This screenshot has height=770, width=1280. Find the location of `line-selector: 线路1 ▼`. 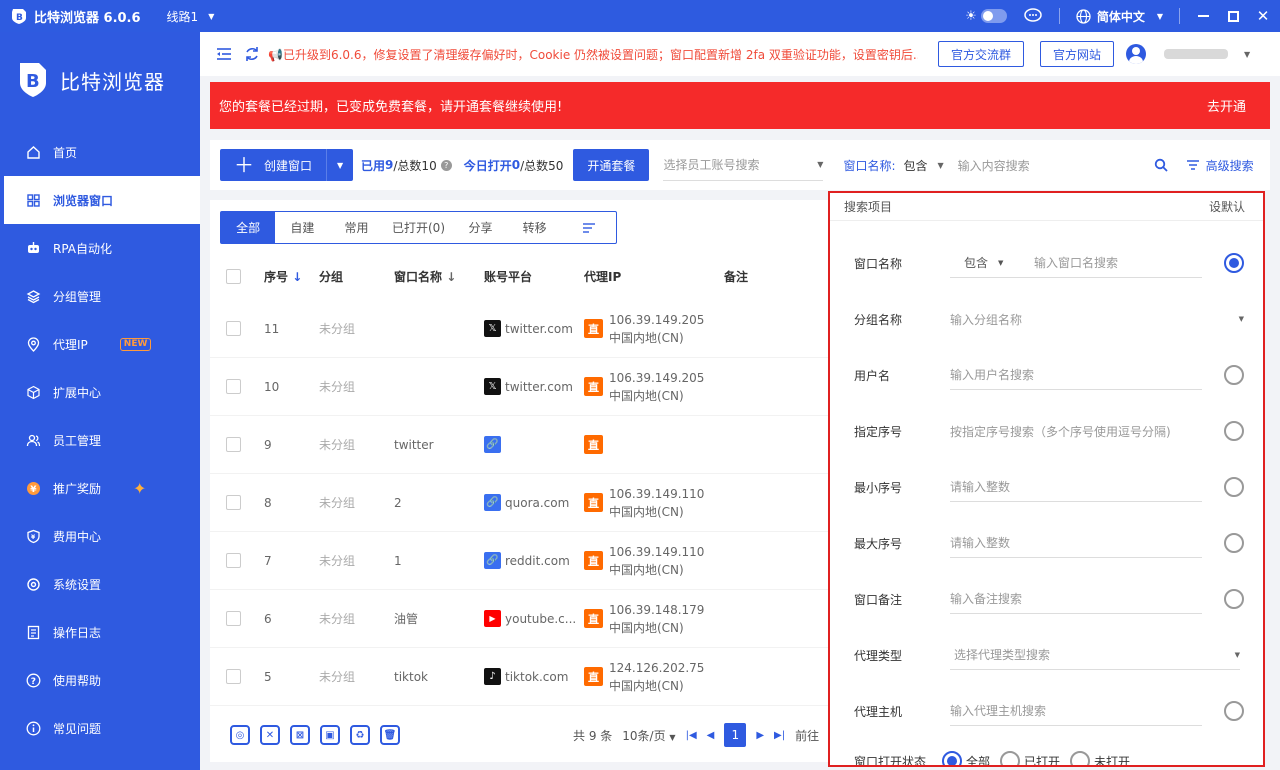

line-selector: 线路1 ▼ is located at coordinates (191, 16).